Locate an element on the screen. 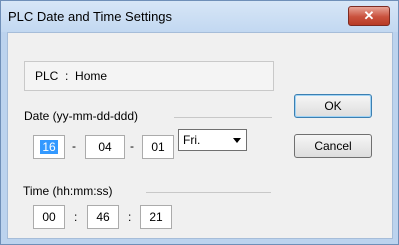 The image size is (399, 245). date-group-label: Date (yy-mm-dd-ddd) is located at coordinates (83, 116).